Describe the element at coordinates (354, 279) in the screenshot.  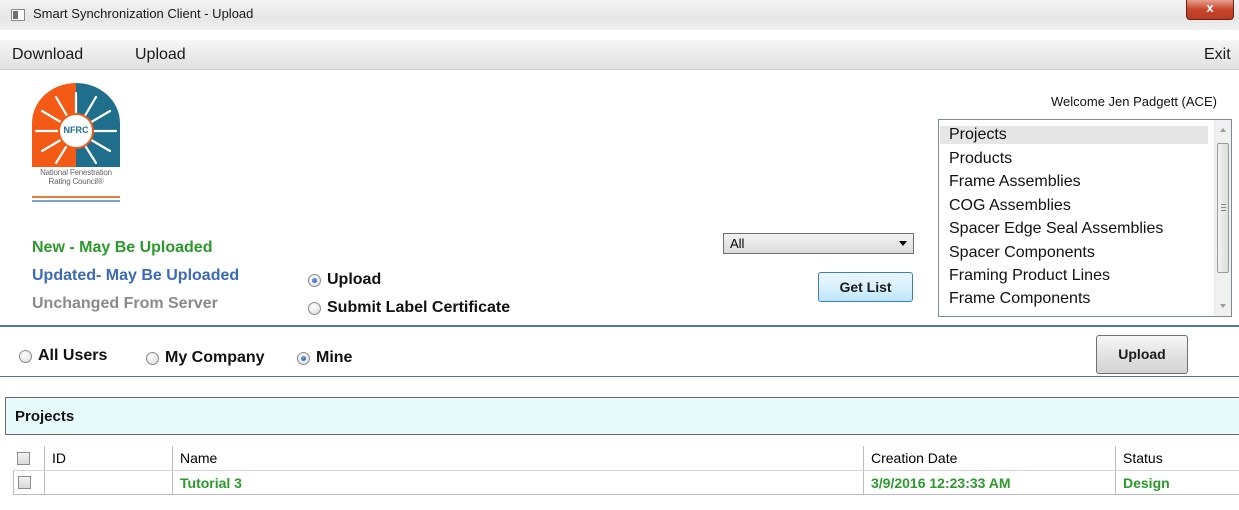
I see `upload-radio-label: Upload` at that location.